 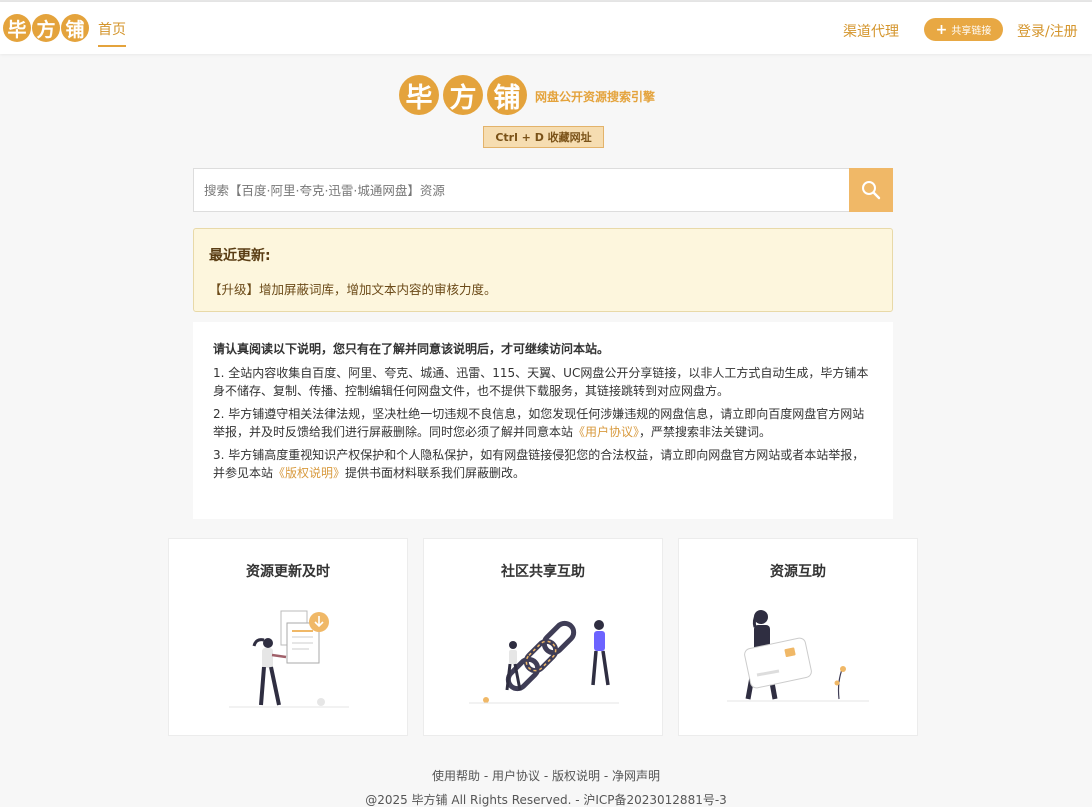 I want to click on footer-link-help: 使用帮助, so click(x=456, y=776).